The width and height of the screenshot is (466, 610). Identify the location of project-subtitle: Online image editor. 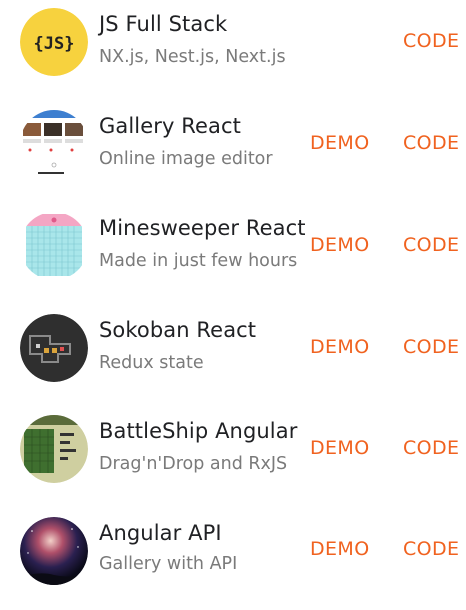
(186, 159).